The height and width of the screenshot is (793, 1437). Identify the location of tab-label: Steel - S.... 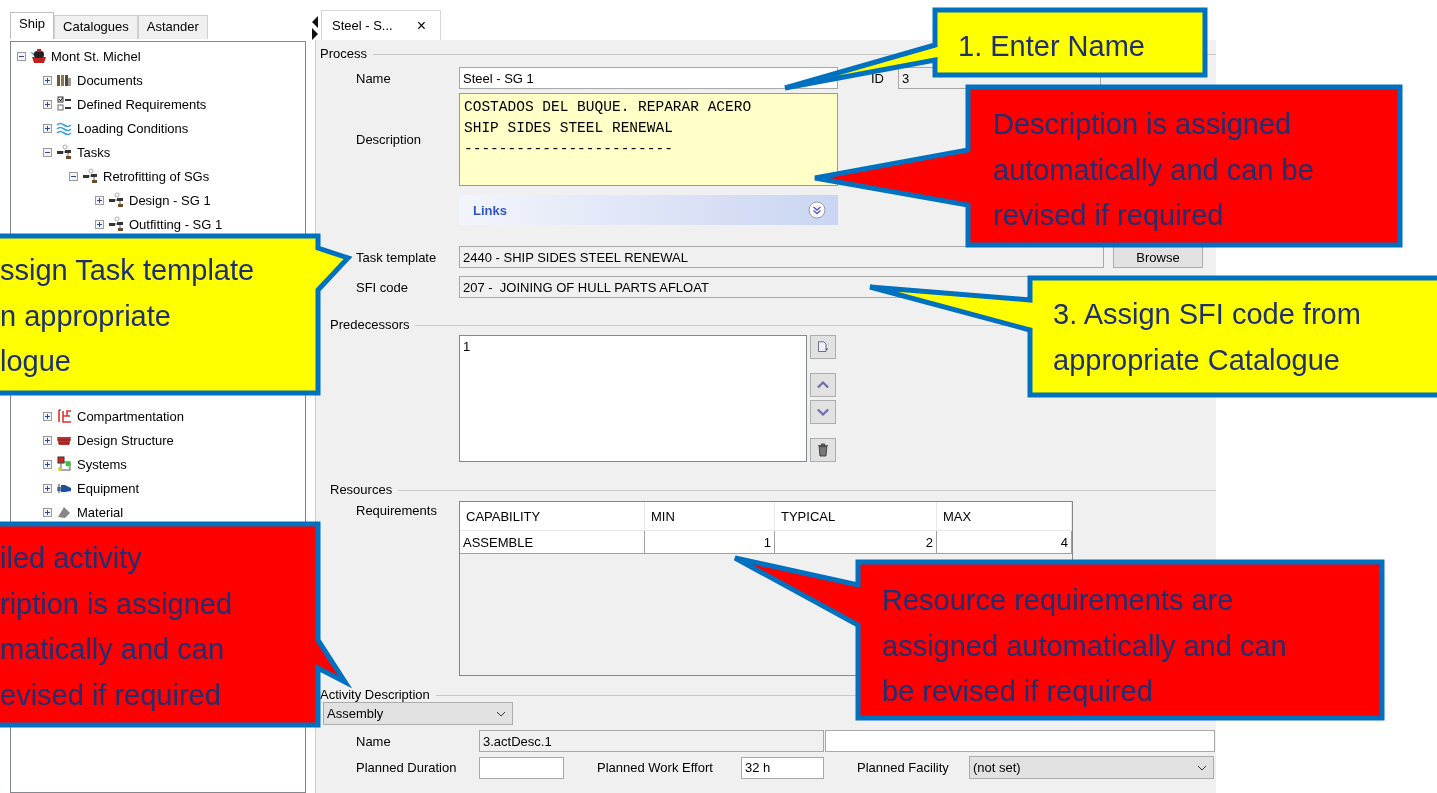
(362, 25).